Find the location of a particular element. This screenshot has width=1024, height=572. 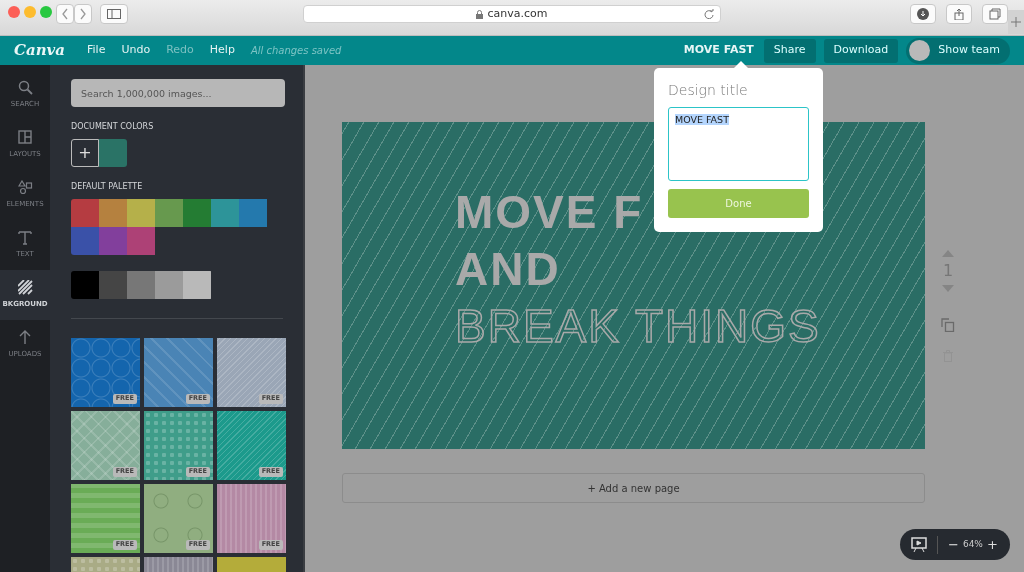

popover-title: Design title is located at coordinates (708, 90).